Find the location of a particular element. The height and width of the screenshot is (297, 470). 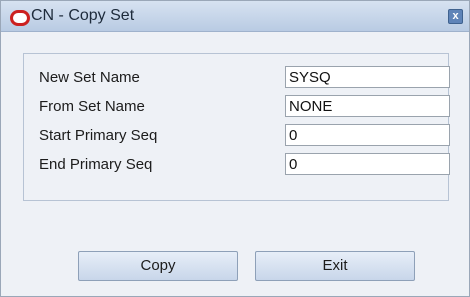

close-icon: x is located at coordinates (455, 16).